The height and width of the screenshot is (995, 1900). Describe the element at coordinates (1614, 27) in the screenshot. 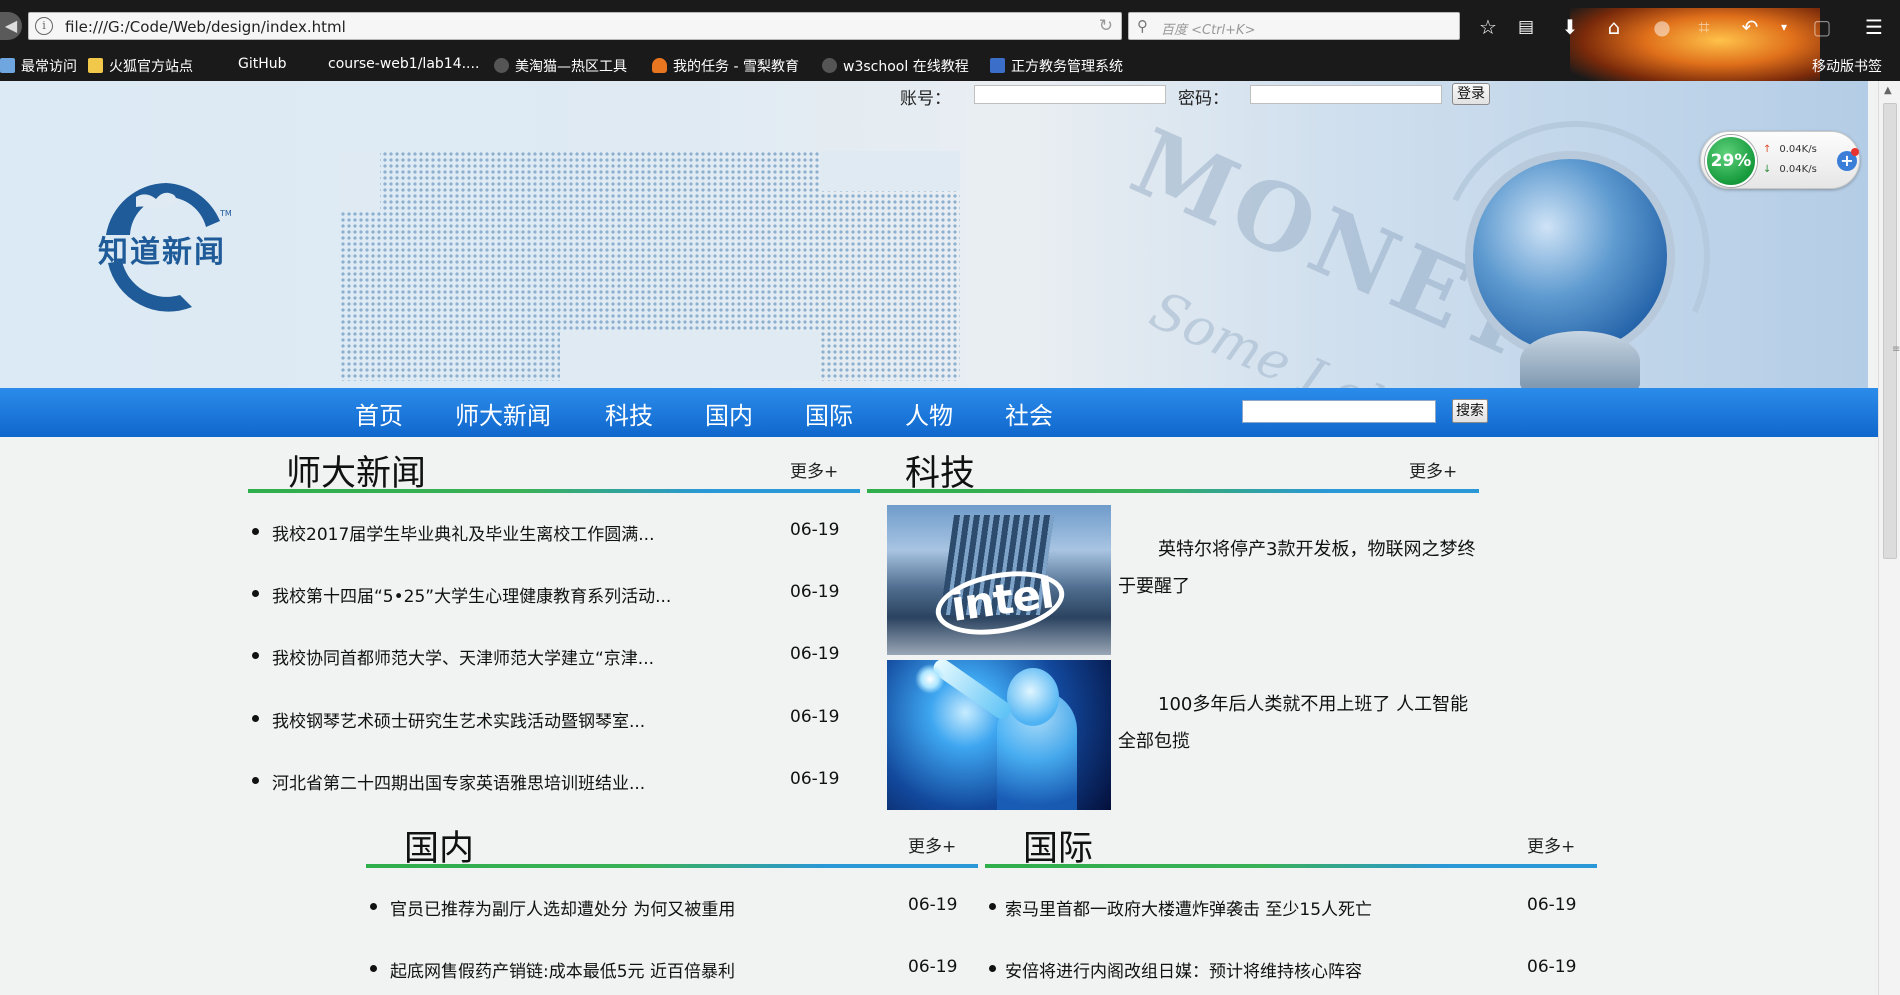

I see `home-icon: ⌂` at that location.